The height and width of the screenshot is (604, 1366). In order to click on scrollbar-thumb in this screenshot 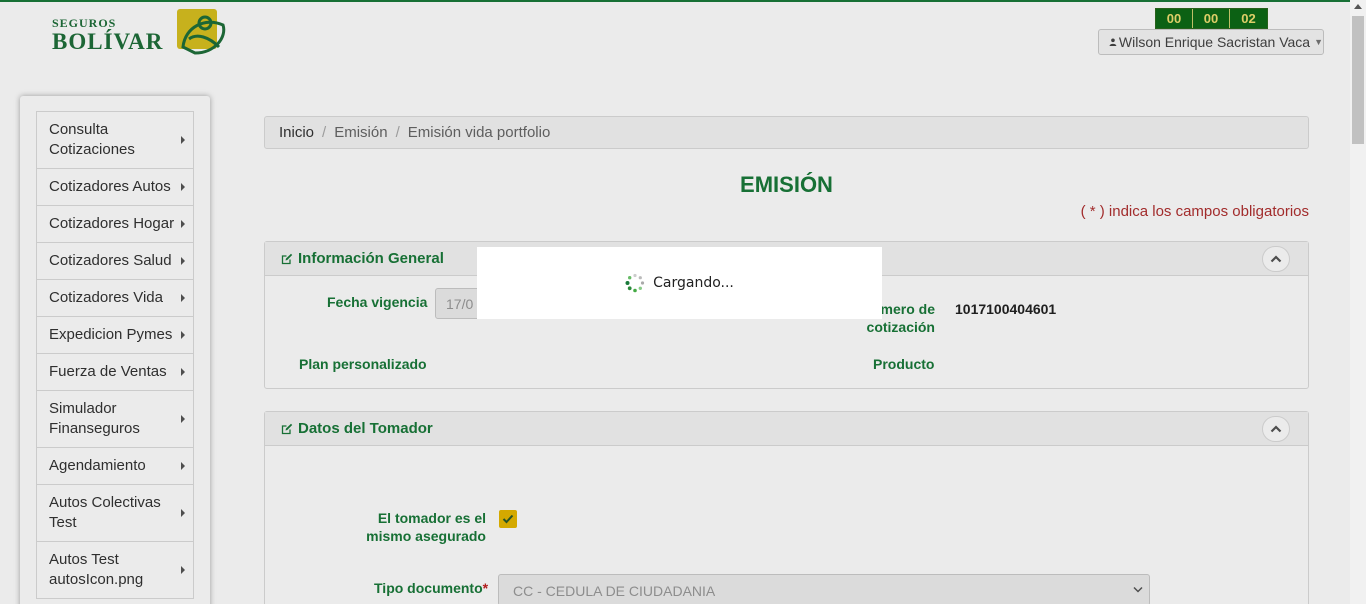, I will do `click(1358, 80)`.